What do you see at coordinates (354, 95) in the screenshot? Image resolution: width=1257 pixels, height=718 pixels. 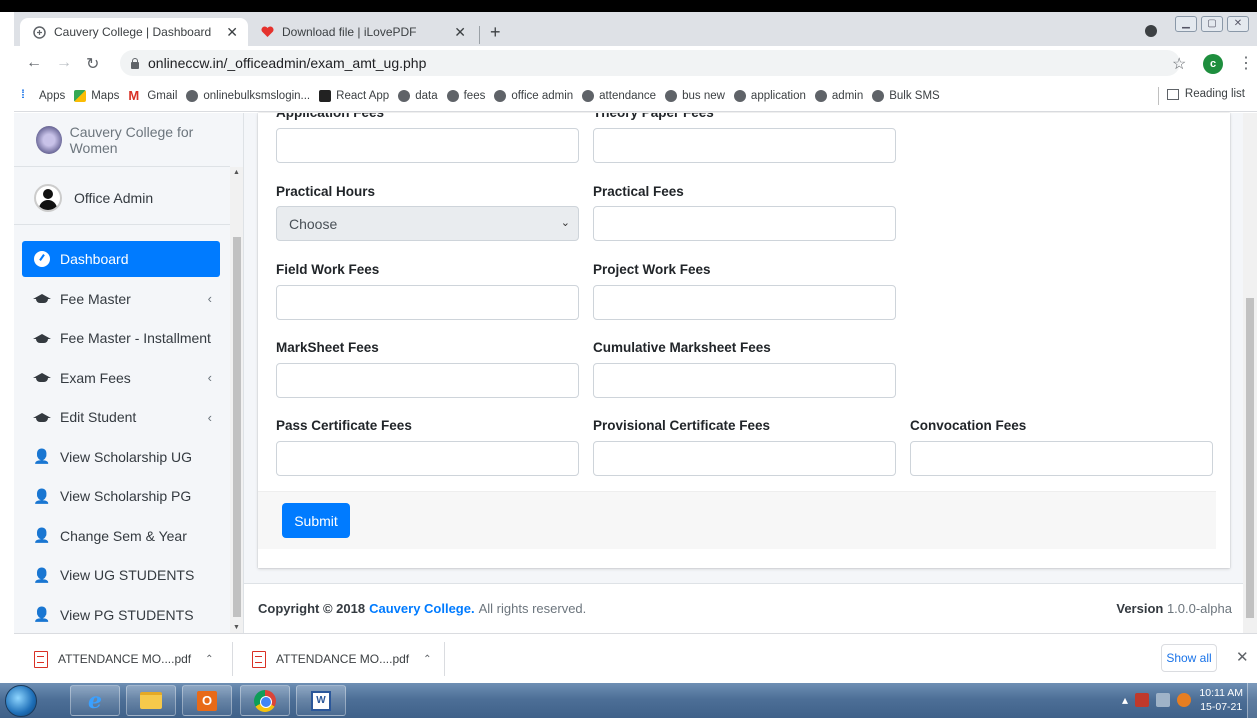 I see `bookmark-react-app: React App` at bounding box center [354, 95].